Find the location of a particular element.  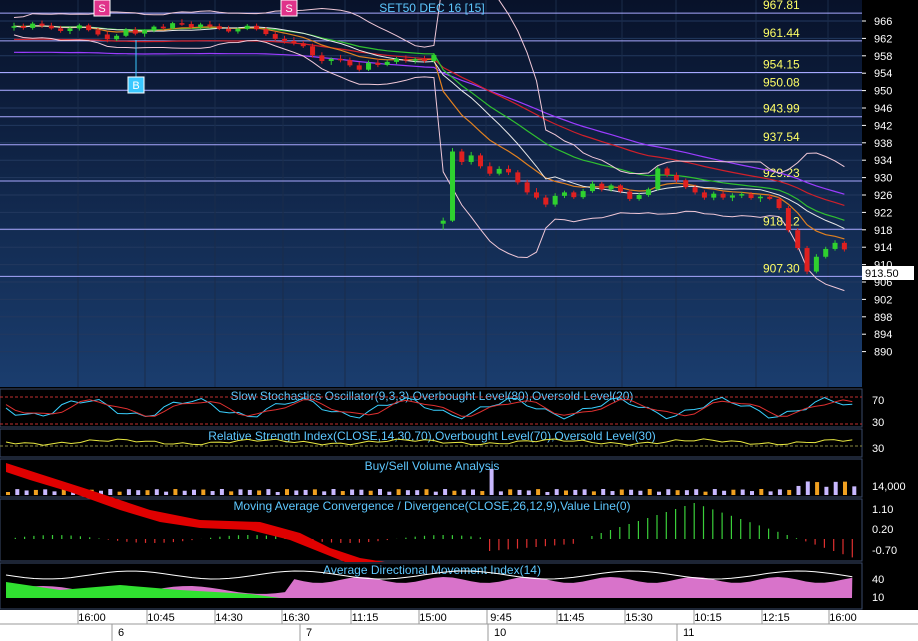

price-tick-label: 938 is located at coordinates (883, 144).